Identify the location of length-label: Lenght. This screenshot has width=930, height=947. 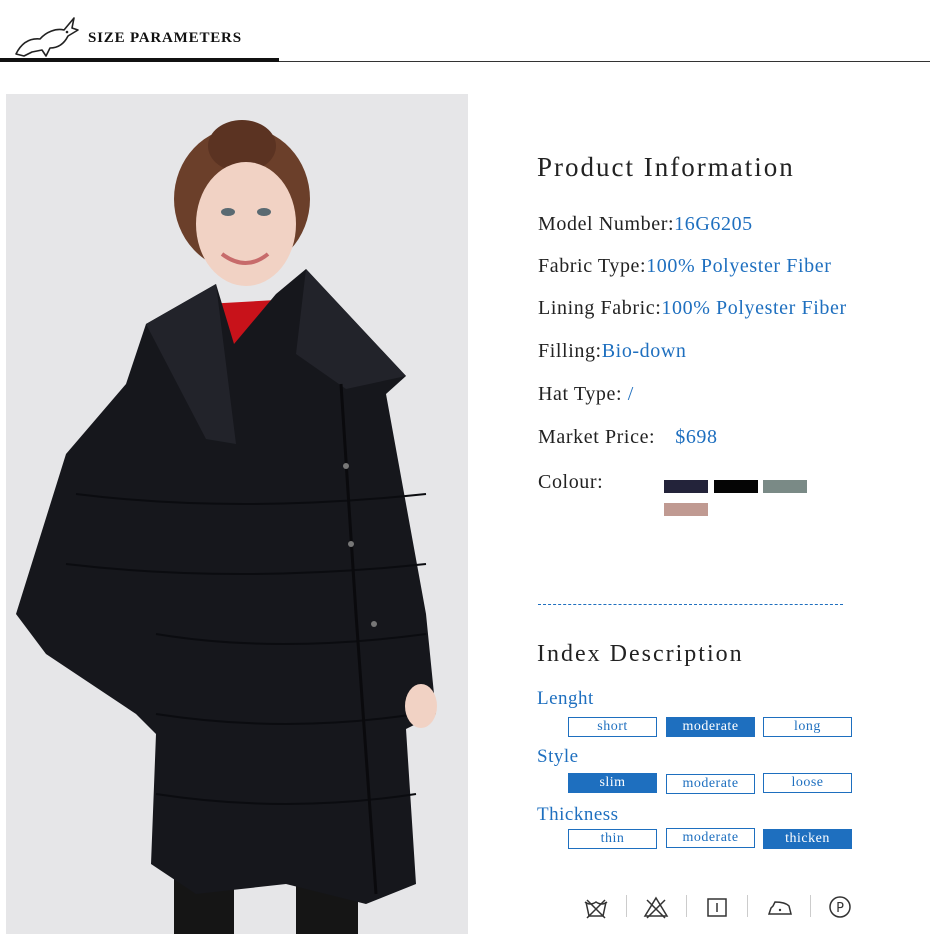
(565, 698).